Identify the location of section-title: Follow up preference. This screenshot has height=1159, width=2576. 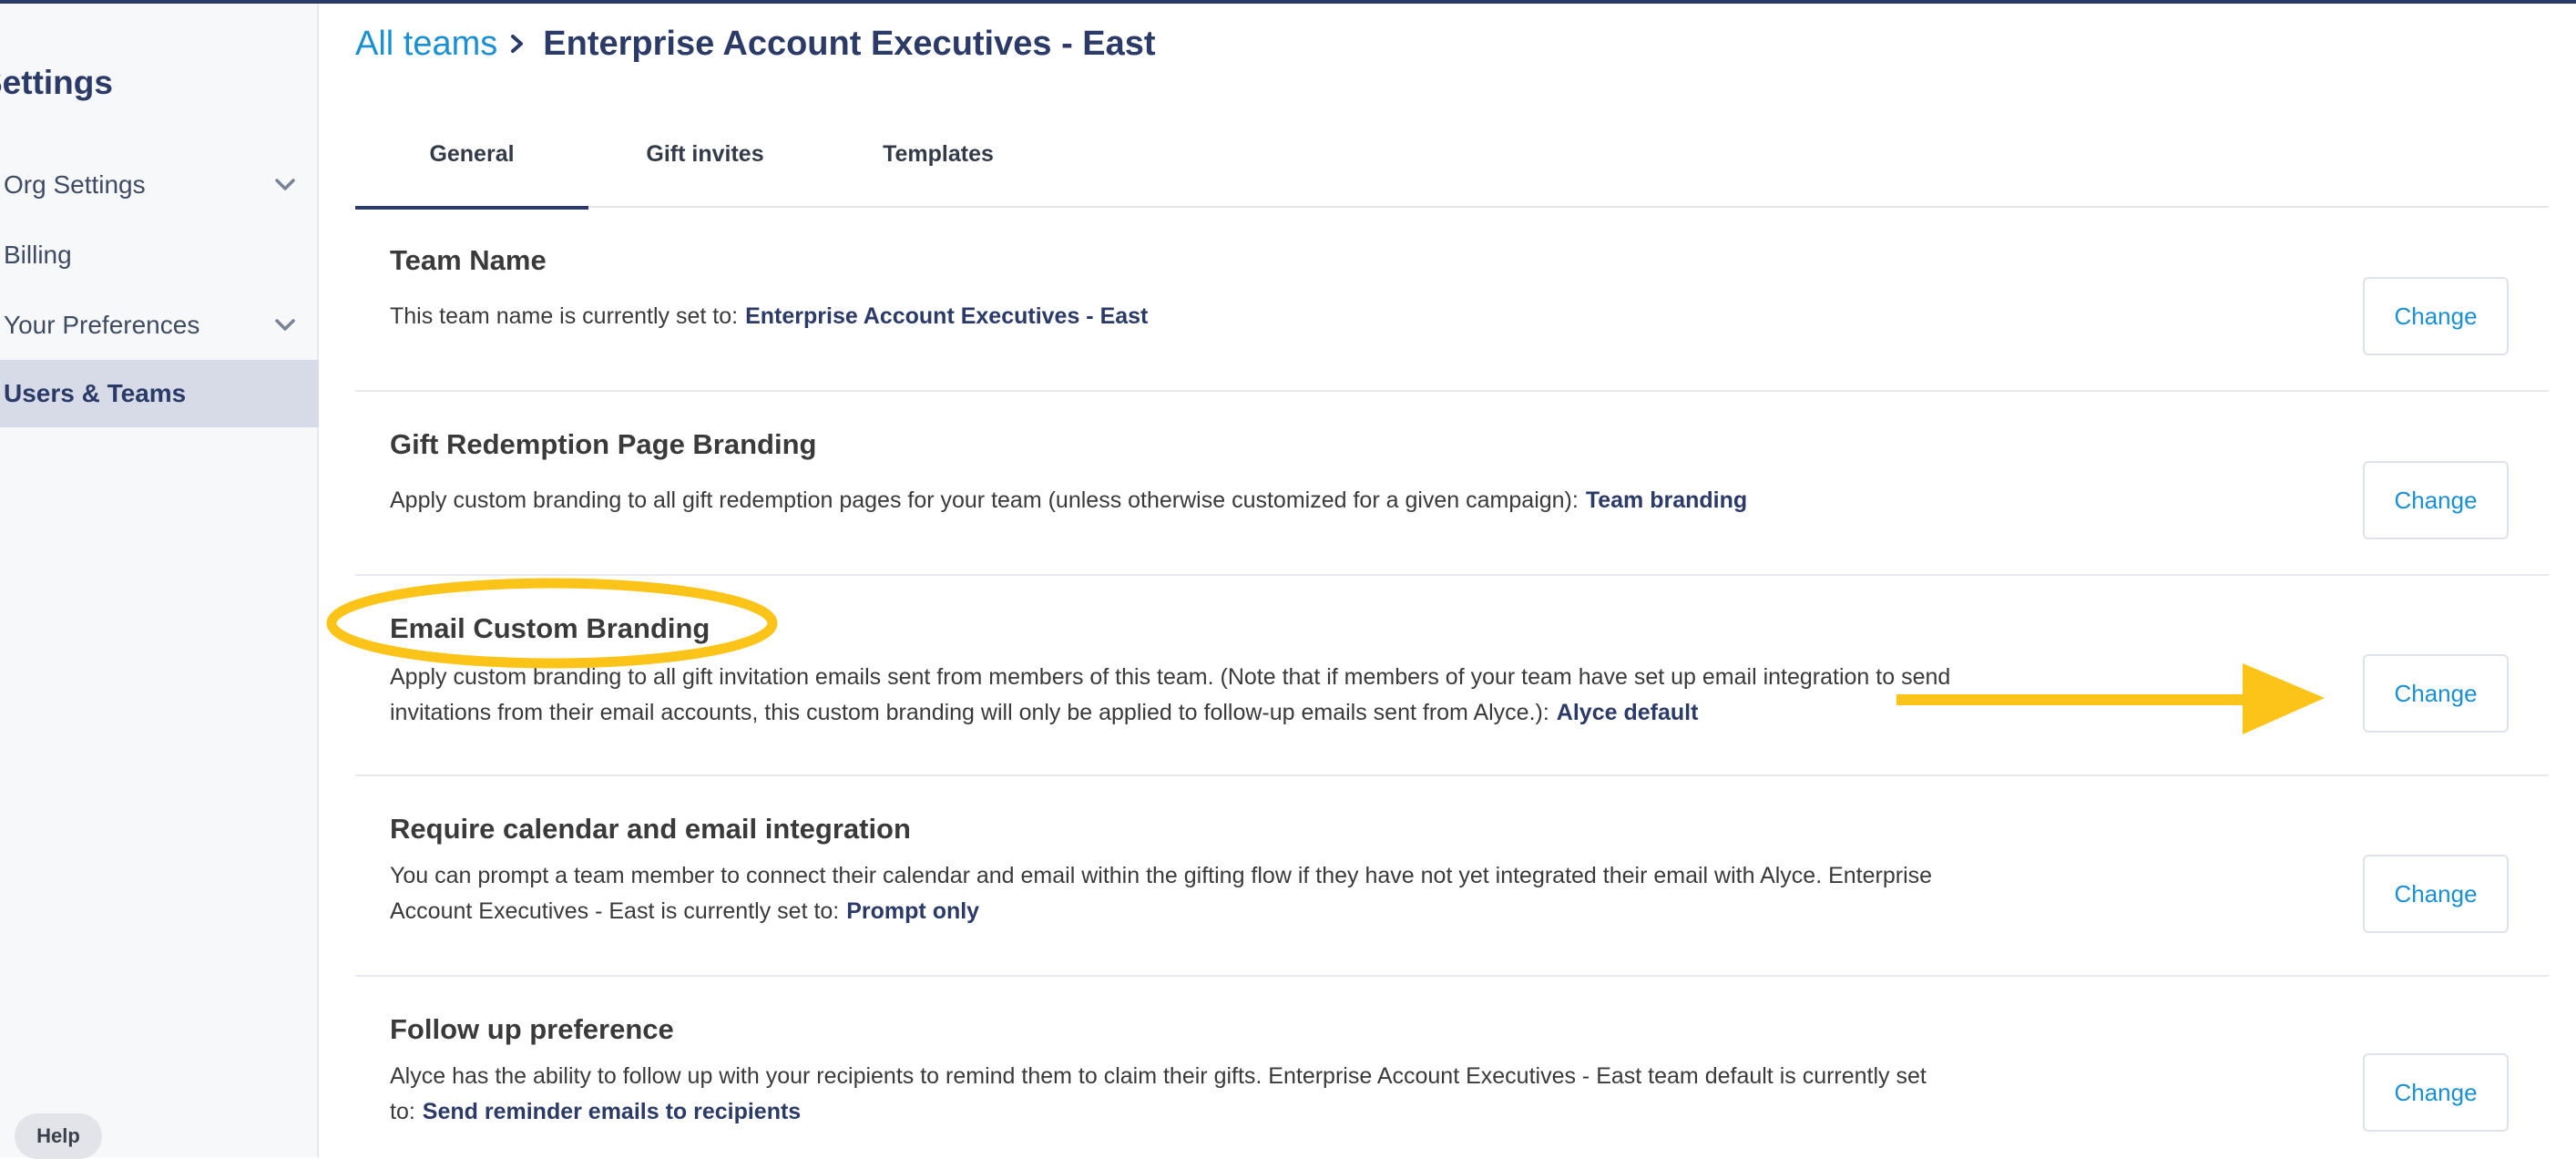
(532, 1029).